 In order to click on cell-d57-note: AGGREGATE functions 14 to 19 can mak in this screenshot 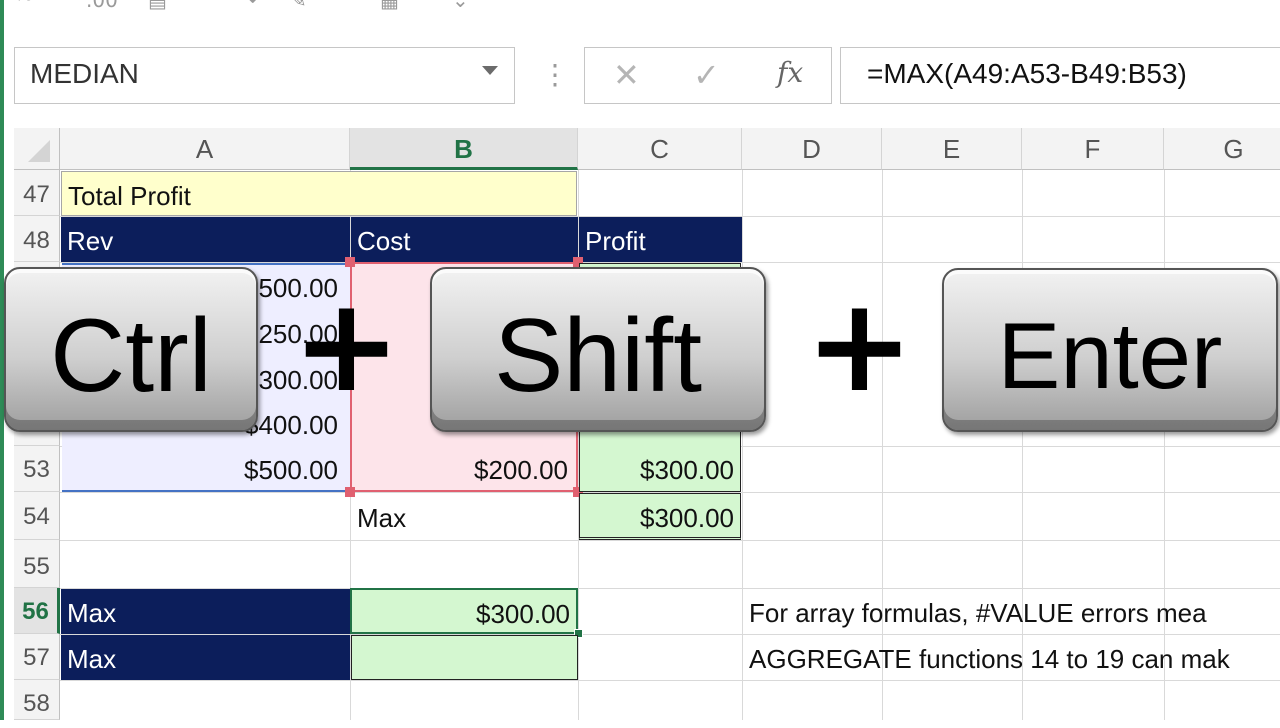, I will do `click(1011, 657)`.